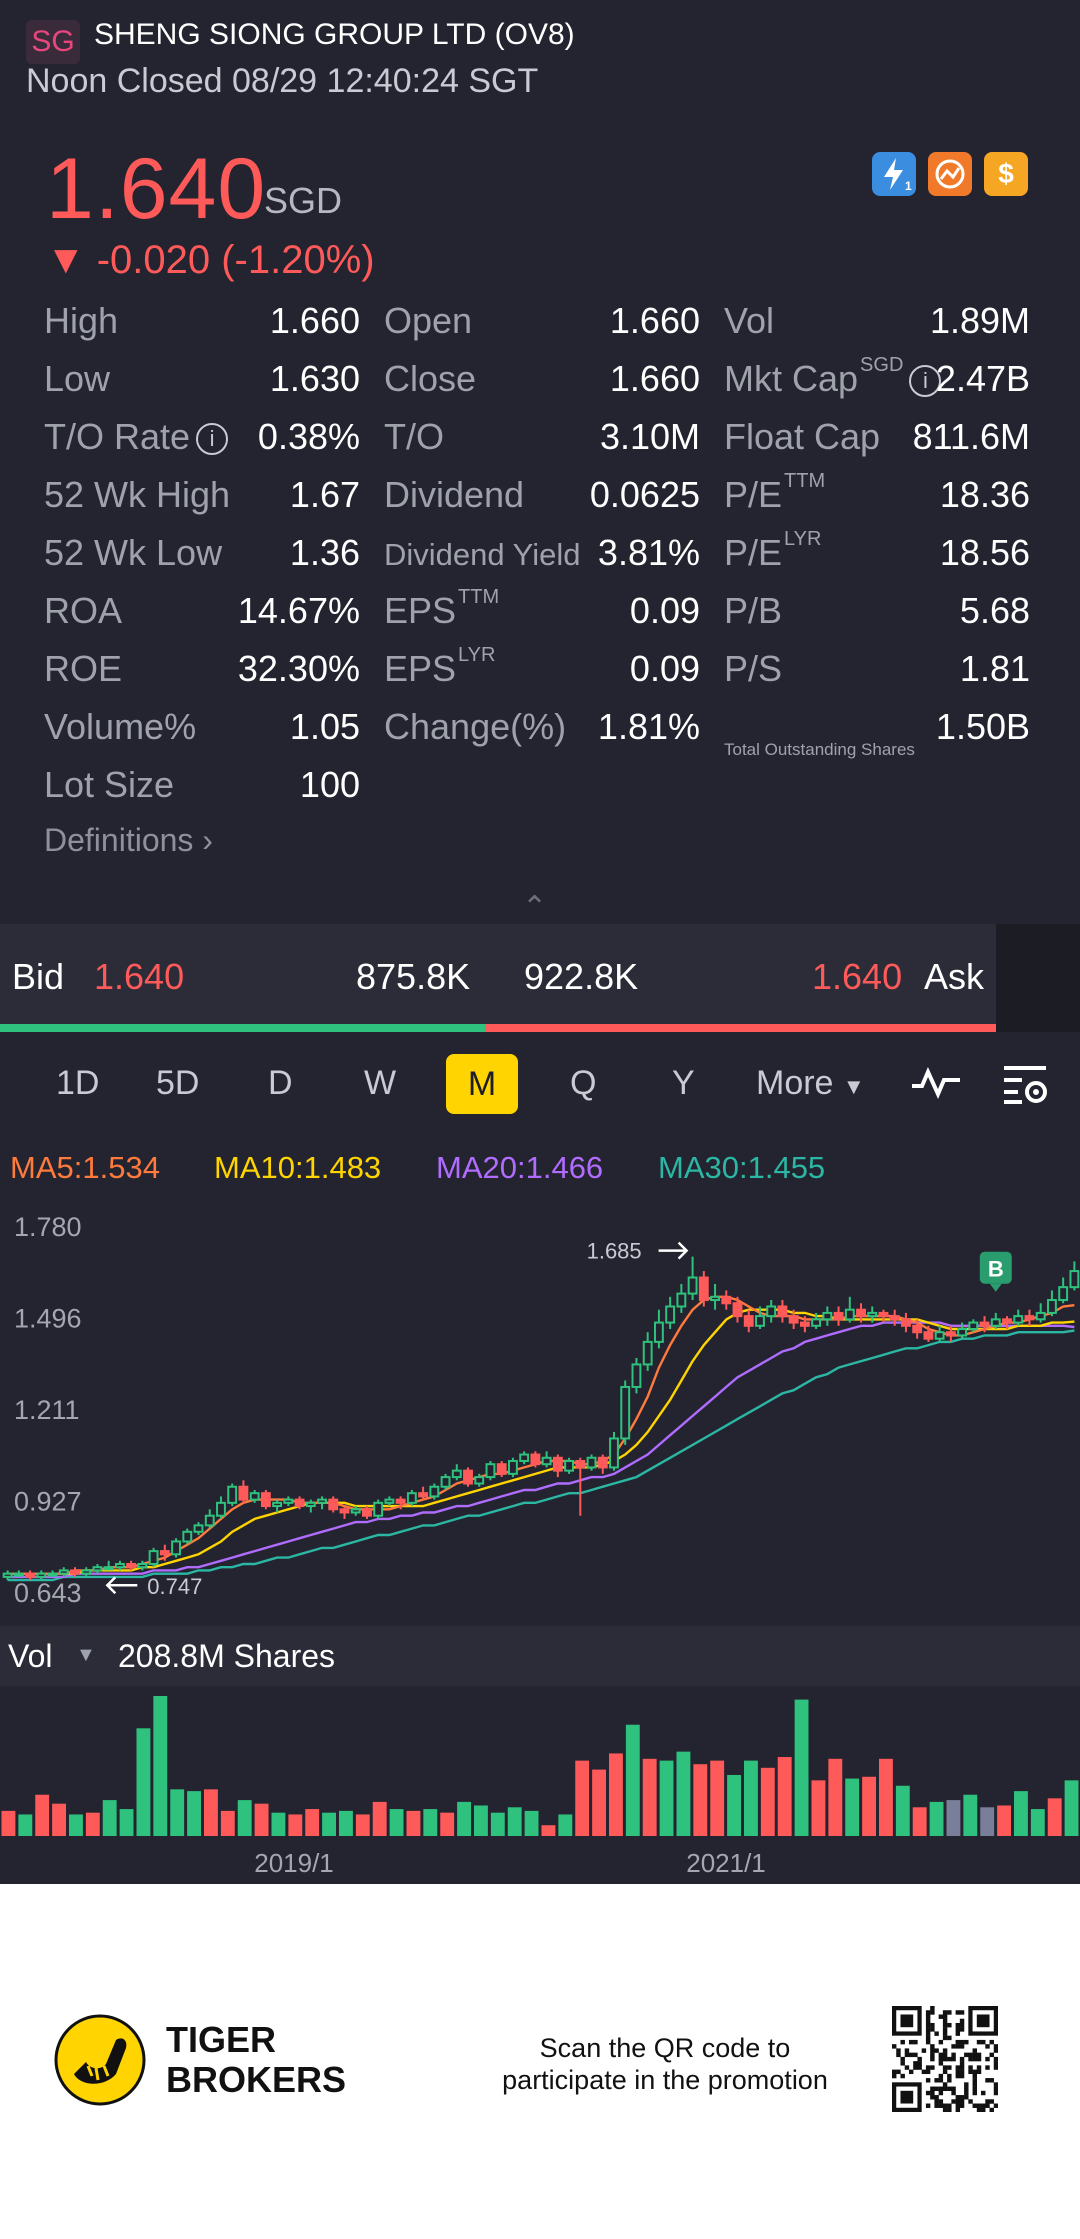 The width and height of the screenshot is (1080, 2239). Describe the element at coordinates (77, 1083) in the screenshot. I see `tab-1d: 1D` at that location.